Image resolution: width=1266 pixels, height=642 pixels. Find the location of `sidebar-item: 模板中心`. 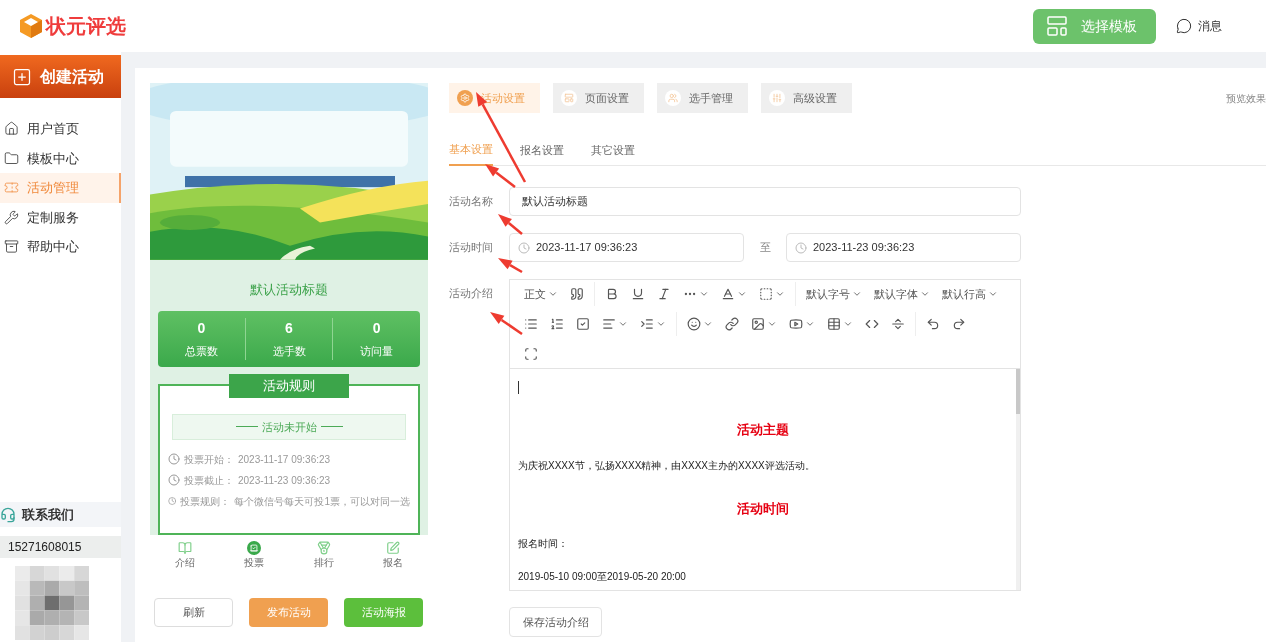

sidebar-item: 模板中心 is located at coordinates (60, 158).